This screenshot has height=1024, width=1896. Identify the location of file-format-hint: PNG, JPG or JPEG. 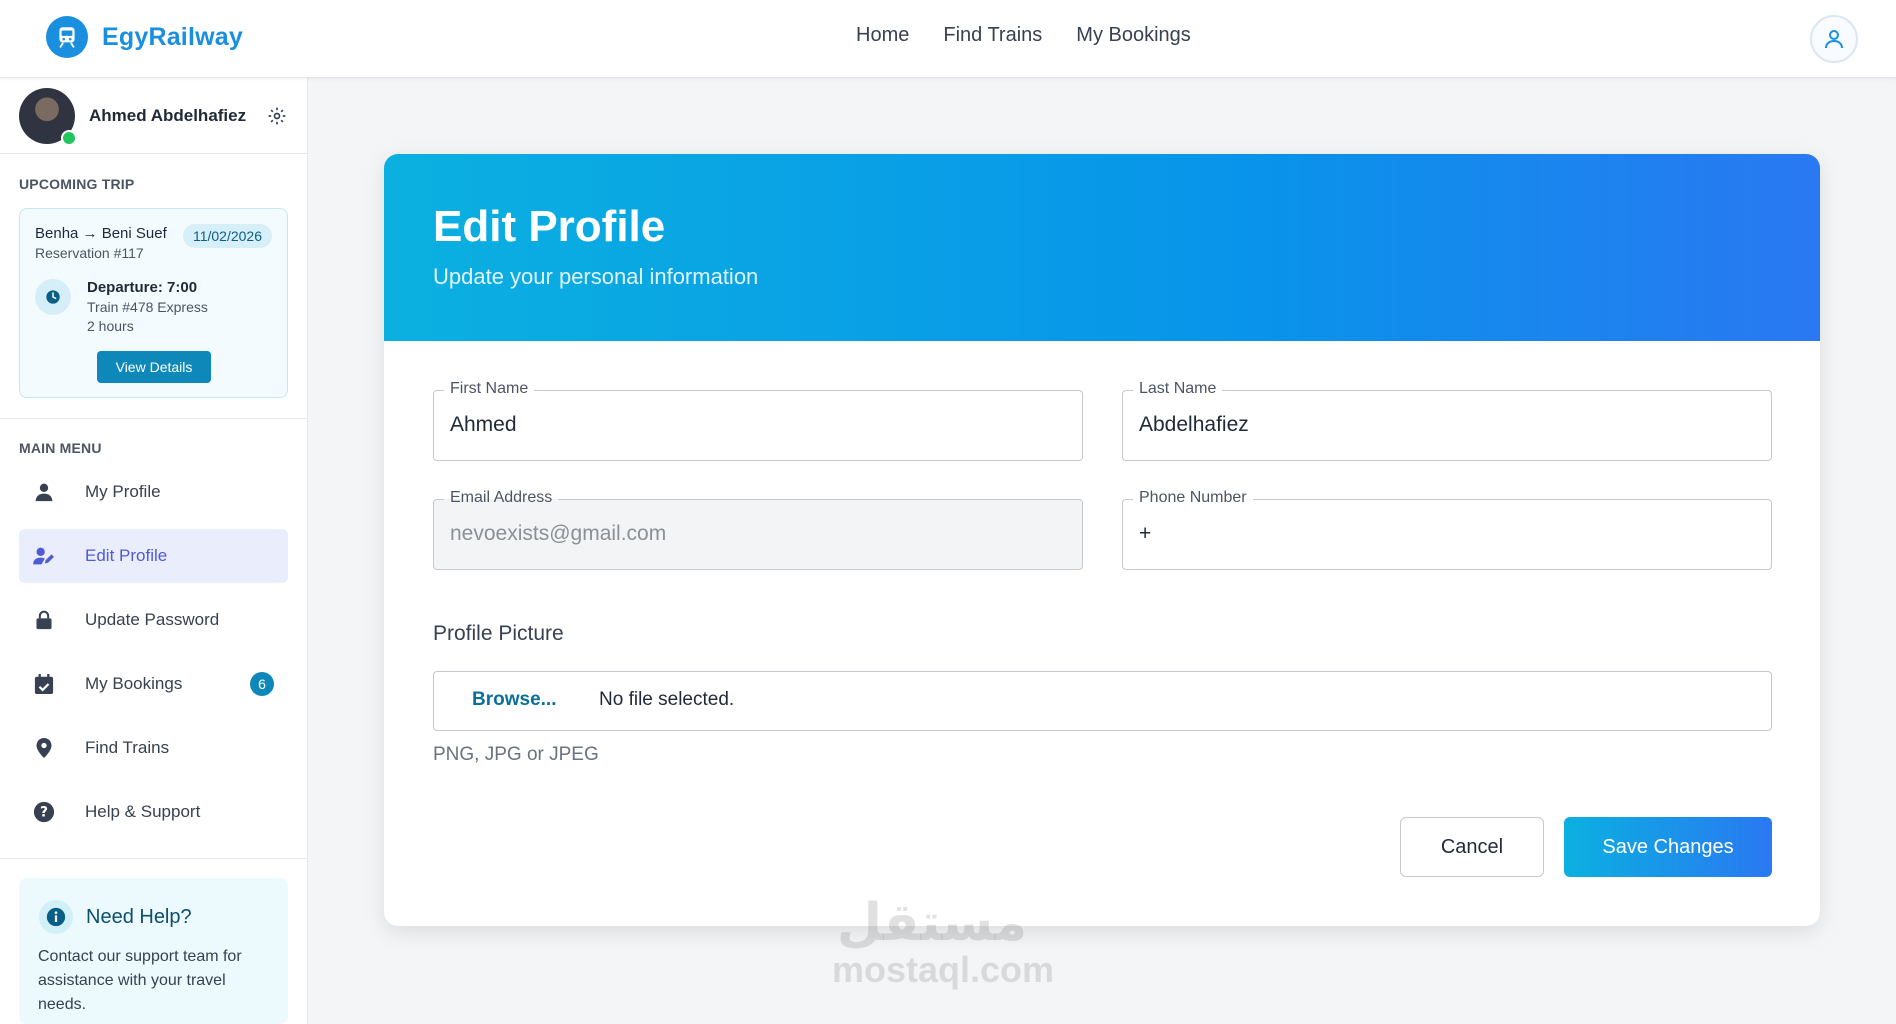
(516, 754).